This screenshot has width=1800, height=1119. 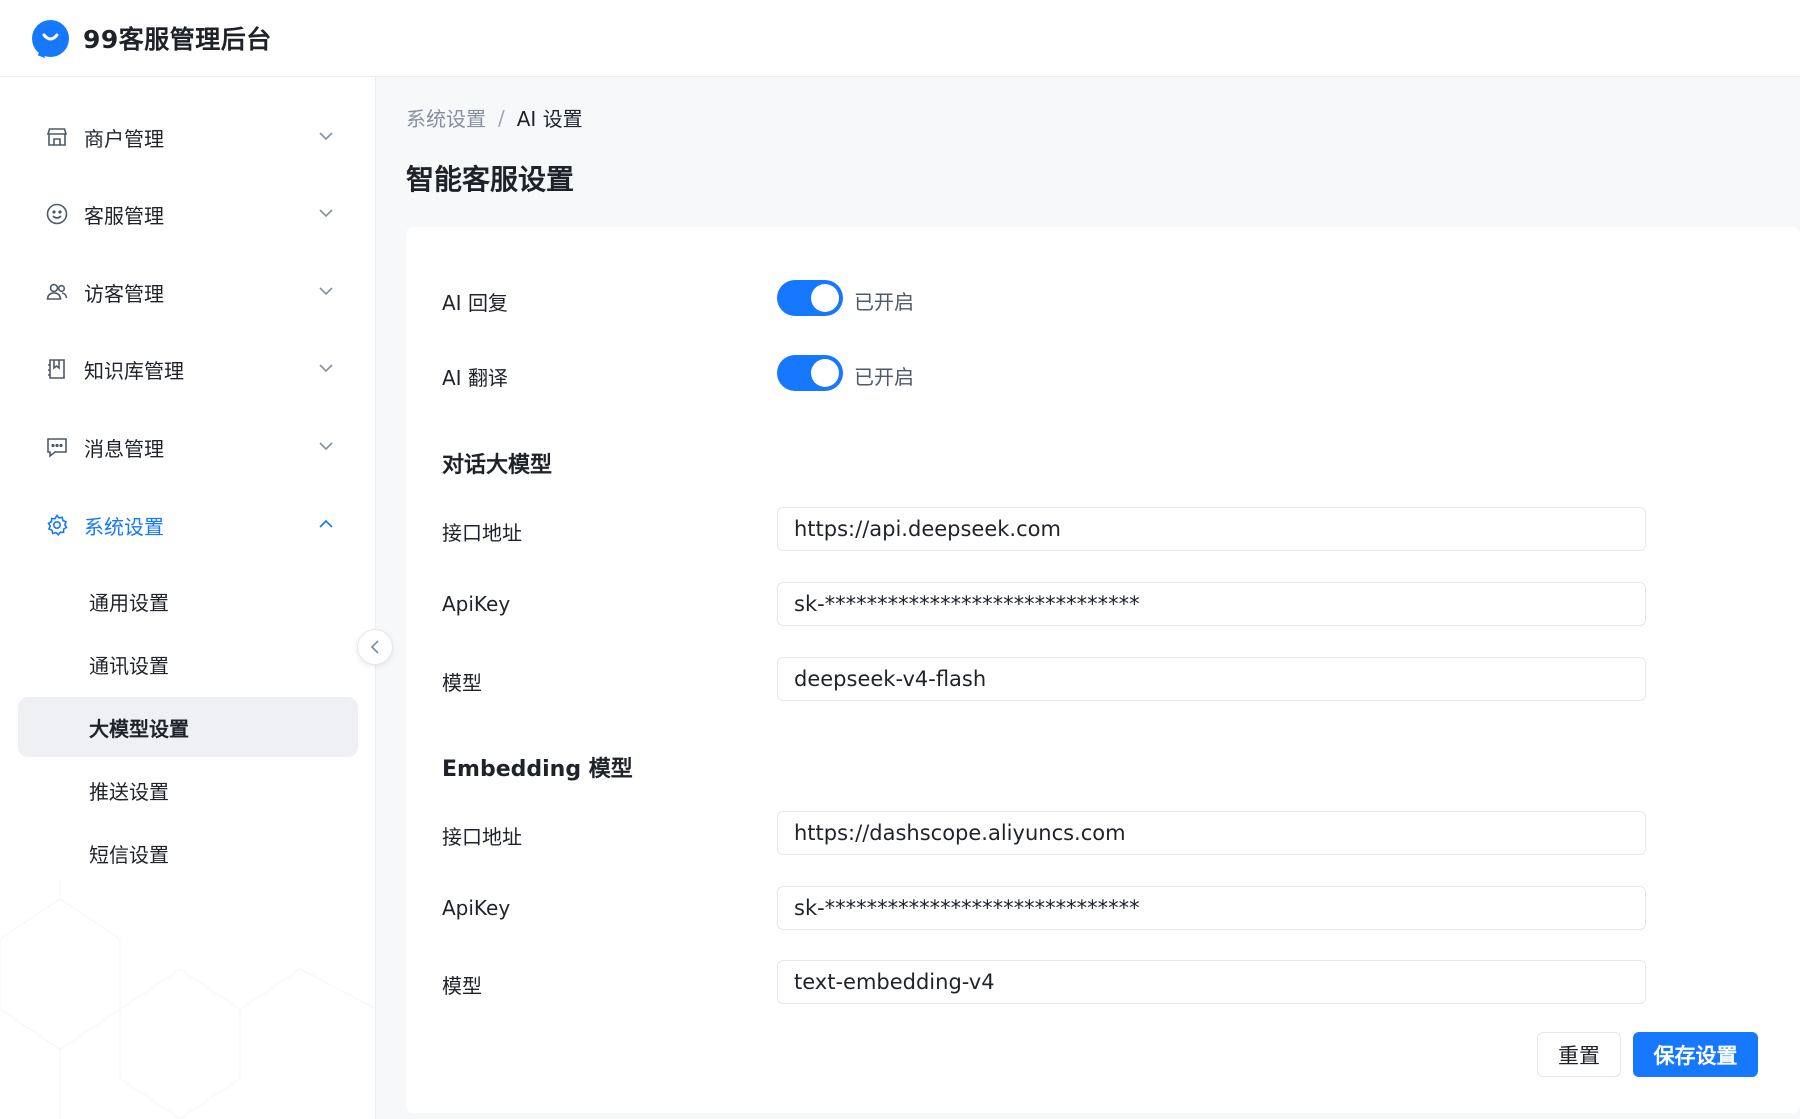 What do you see at coordinates (1211, 679) in the screenshot?
I see `chat-model-input` at bounding box center [1211, 679].